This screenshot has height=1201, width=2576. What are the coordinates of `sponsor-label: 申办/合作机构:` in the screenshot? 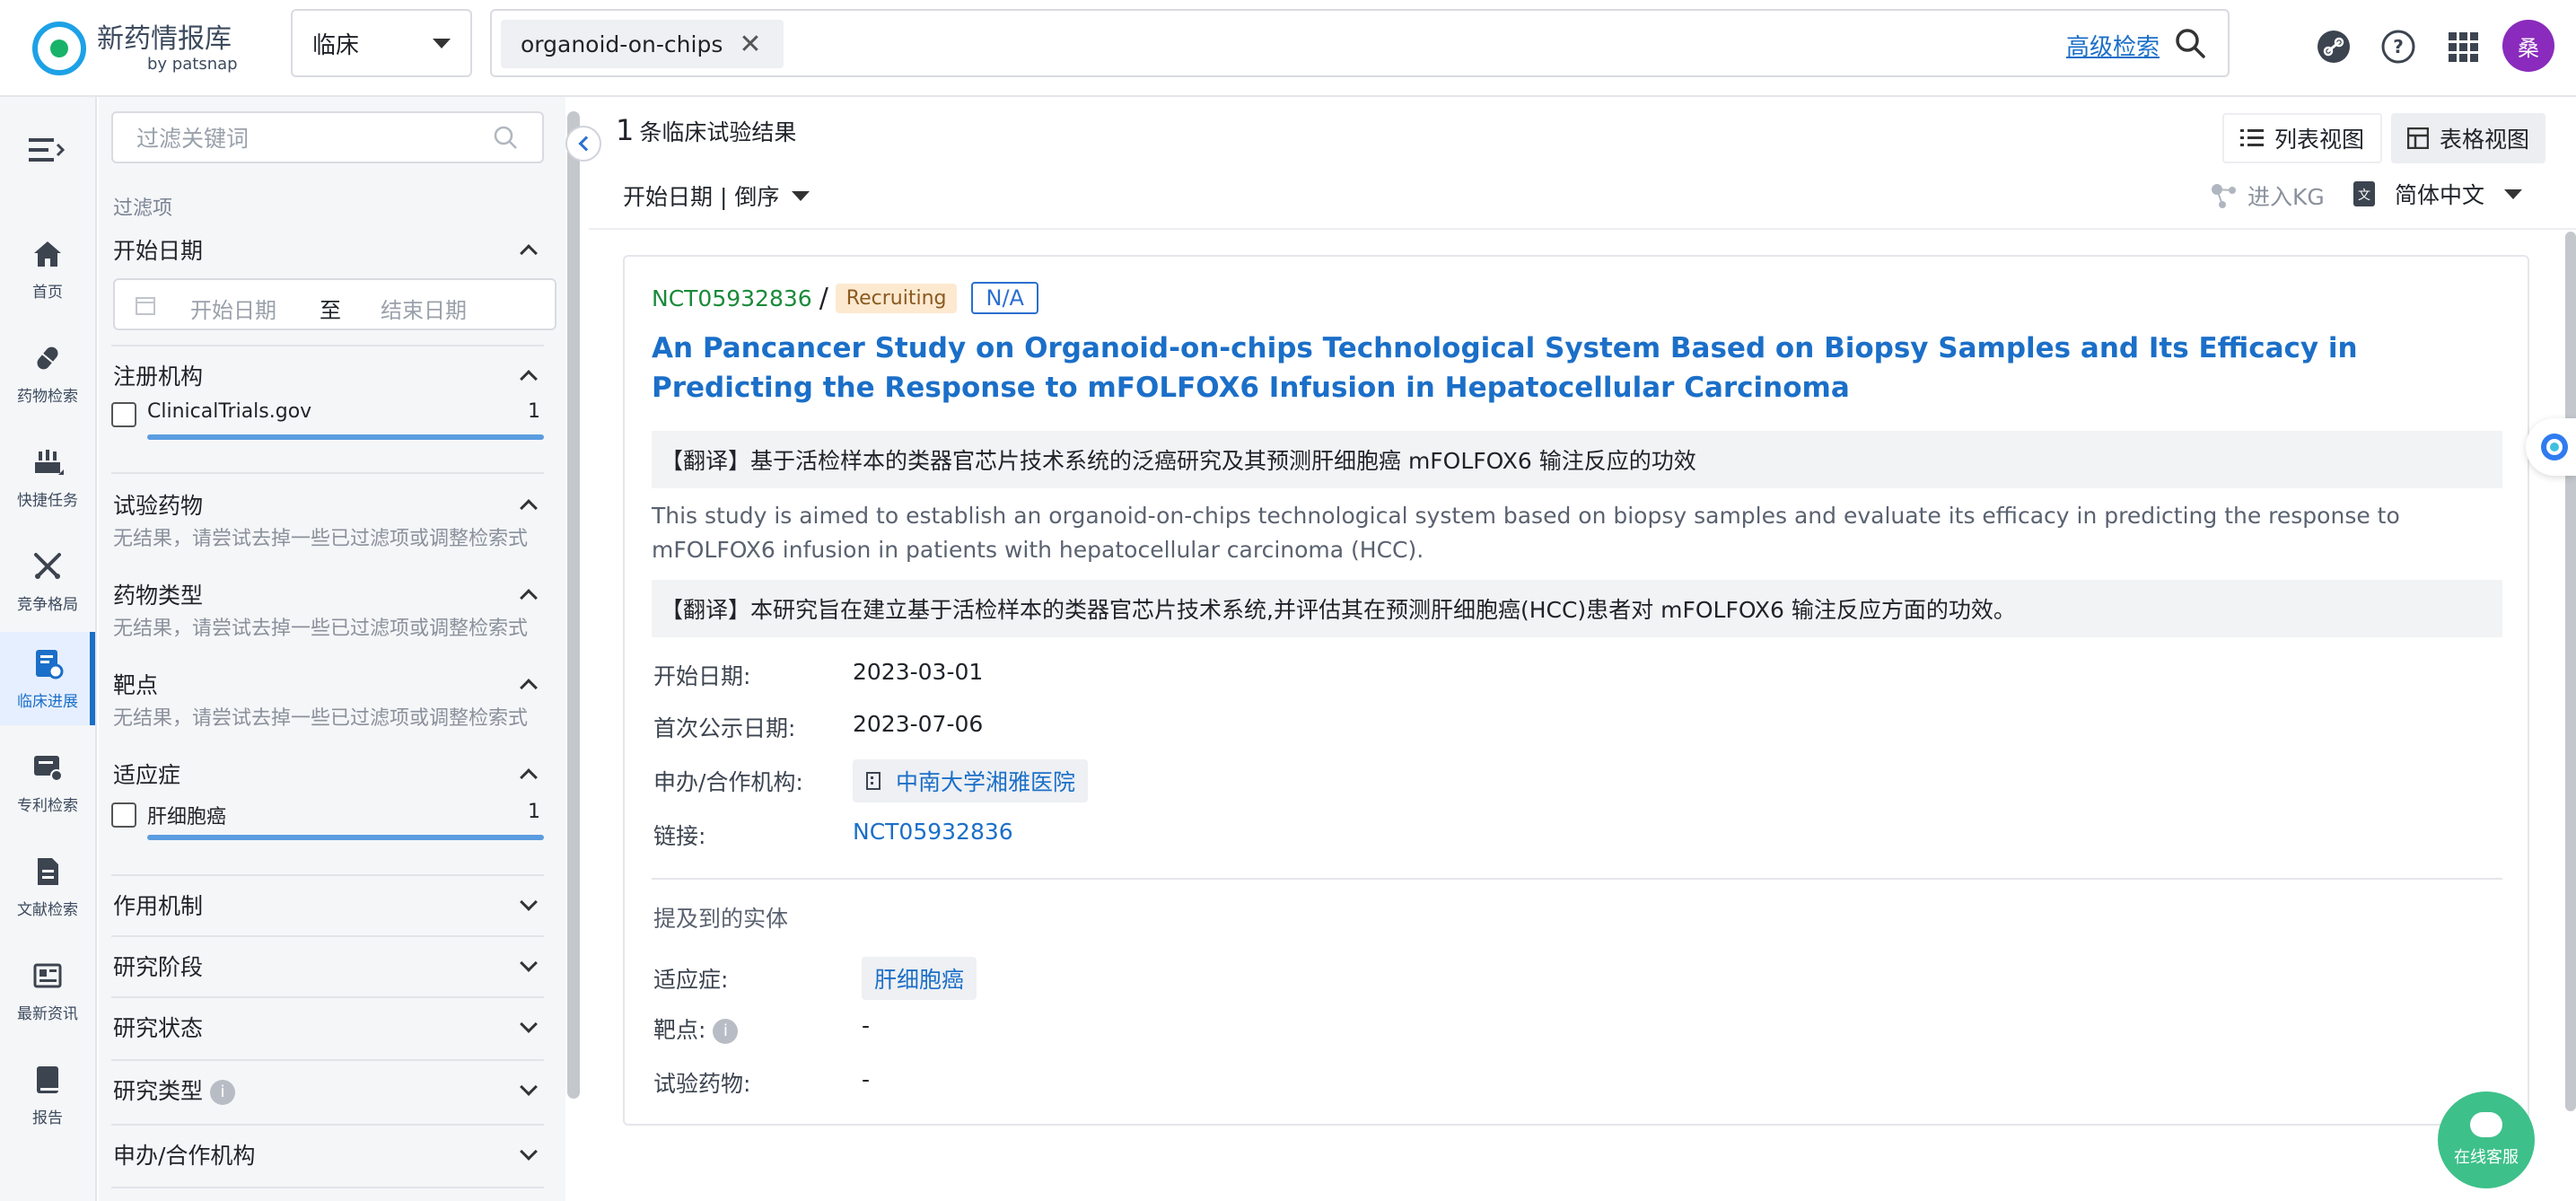 It's located at (728, 782).